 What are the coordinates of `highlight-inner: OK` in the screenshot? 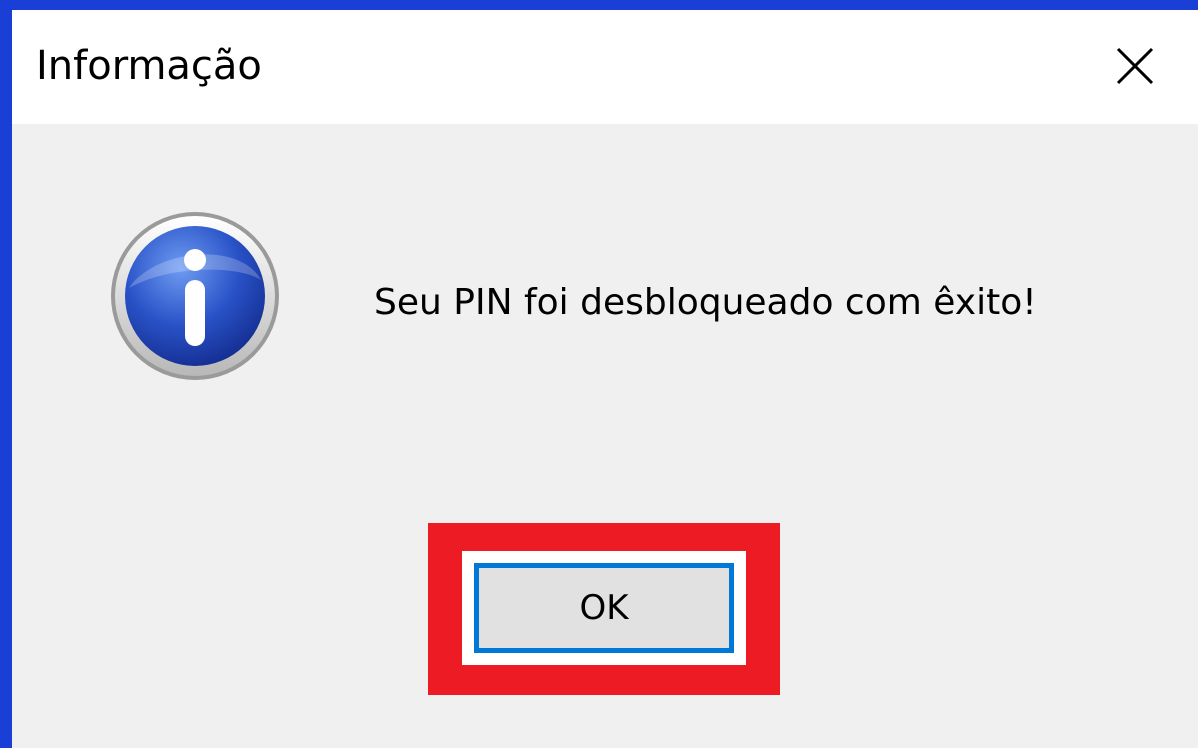 It's located at (604, 608).